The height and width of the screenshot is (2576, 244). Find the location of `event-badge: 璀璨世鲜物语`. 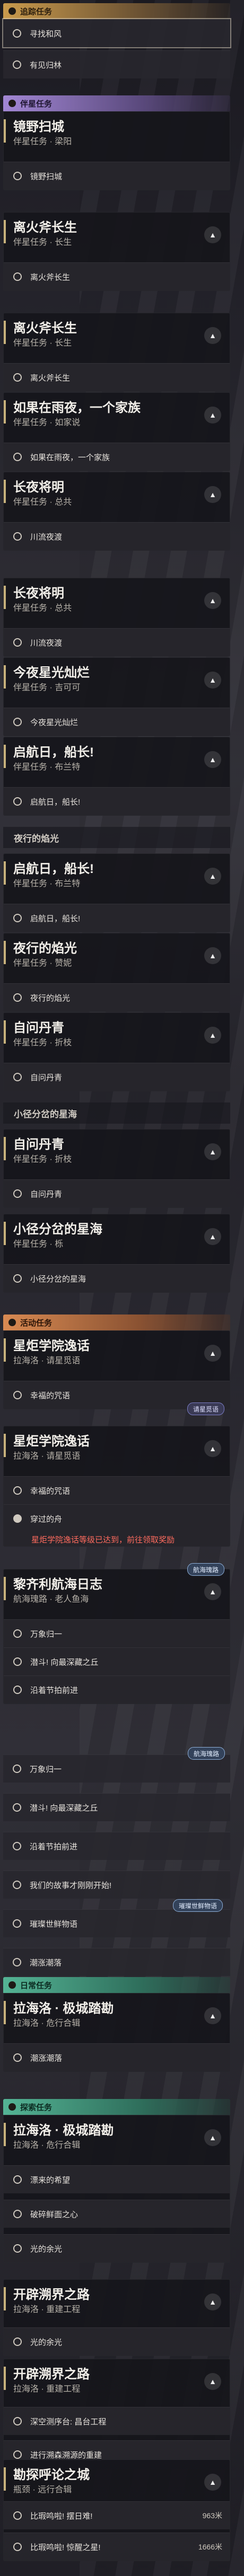

event-badge: 璀璨世鲜物语 is located at coordinates (198, 1905).